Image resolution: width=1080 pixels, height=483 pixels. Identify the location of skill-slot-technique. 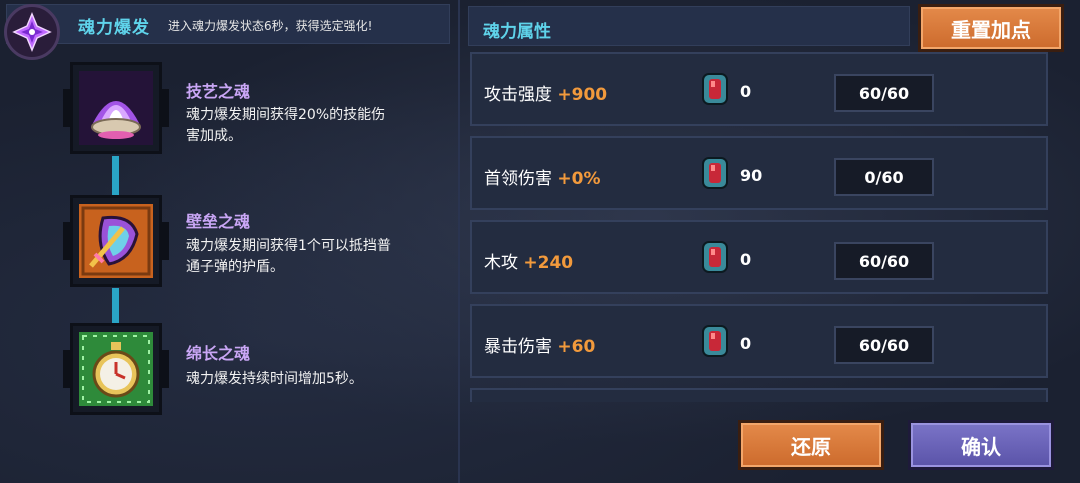
(116, 108).